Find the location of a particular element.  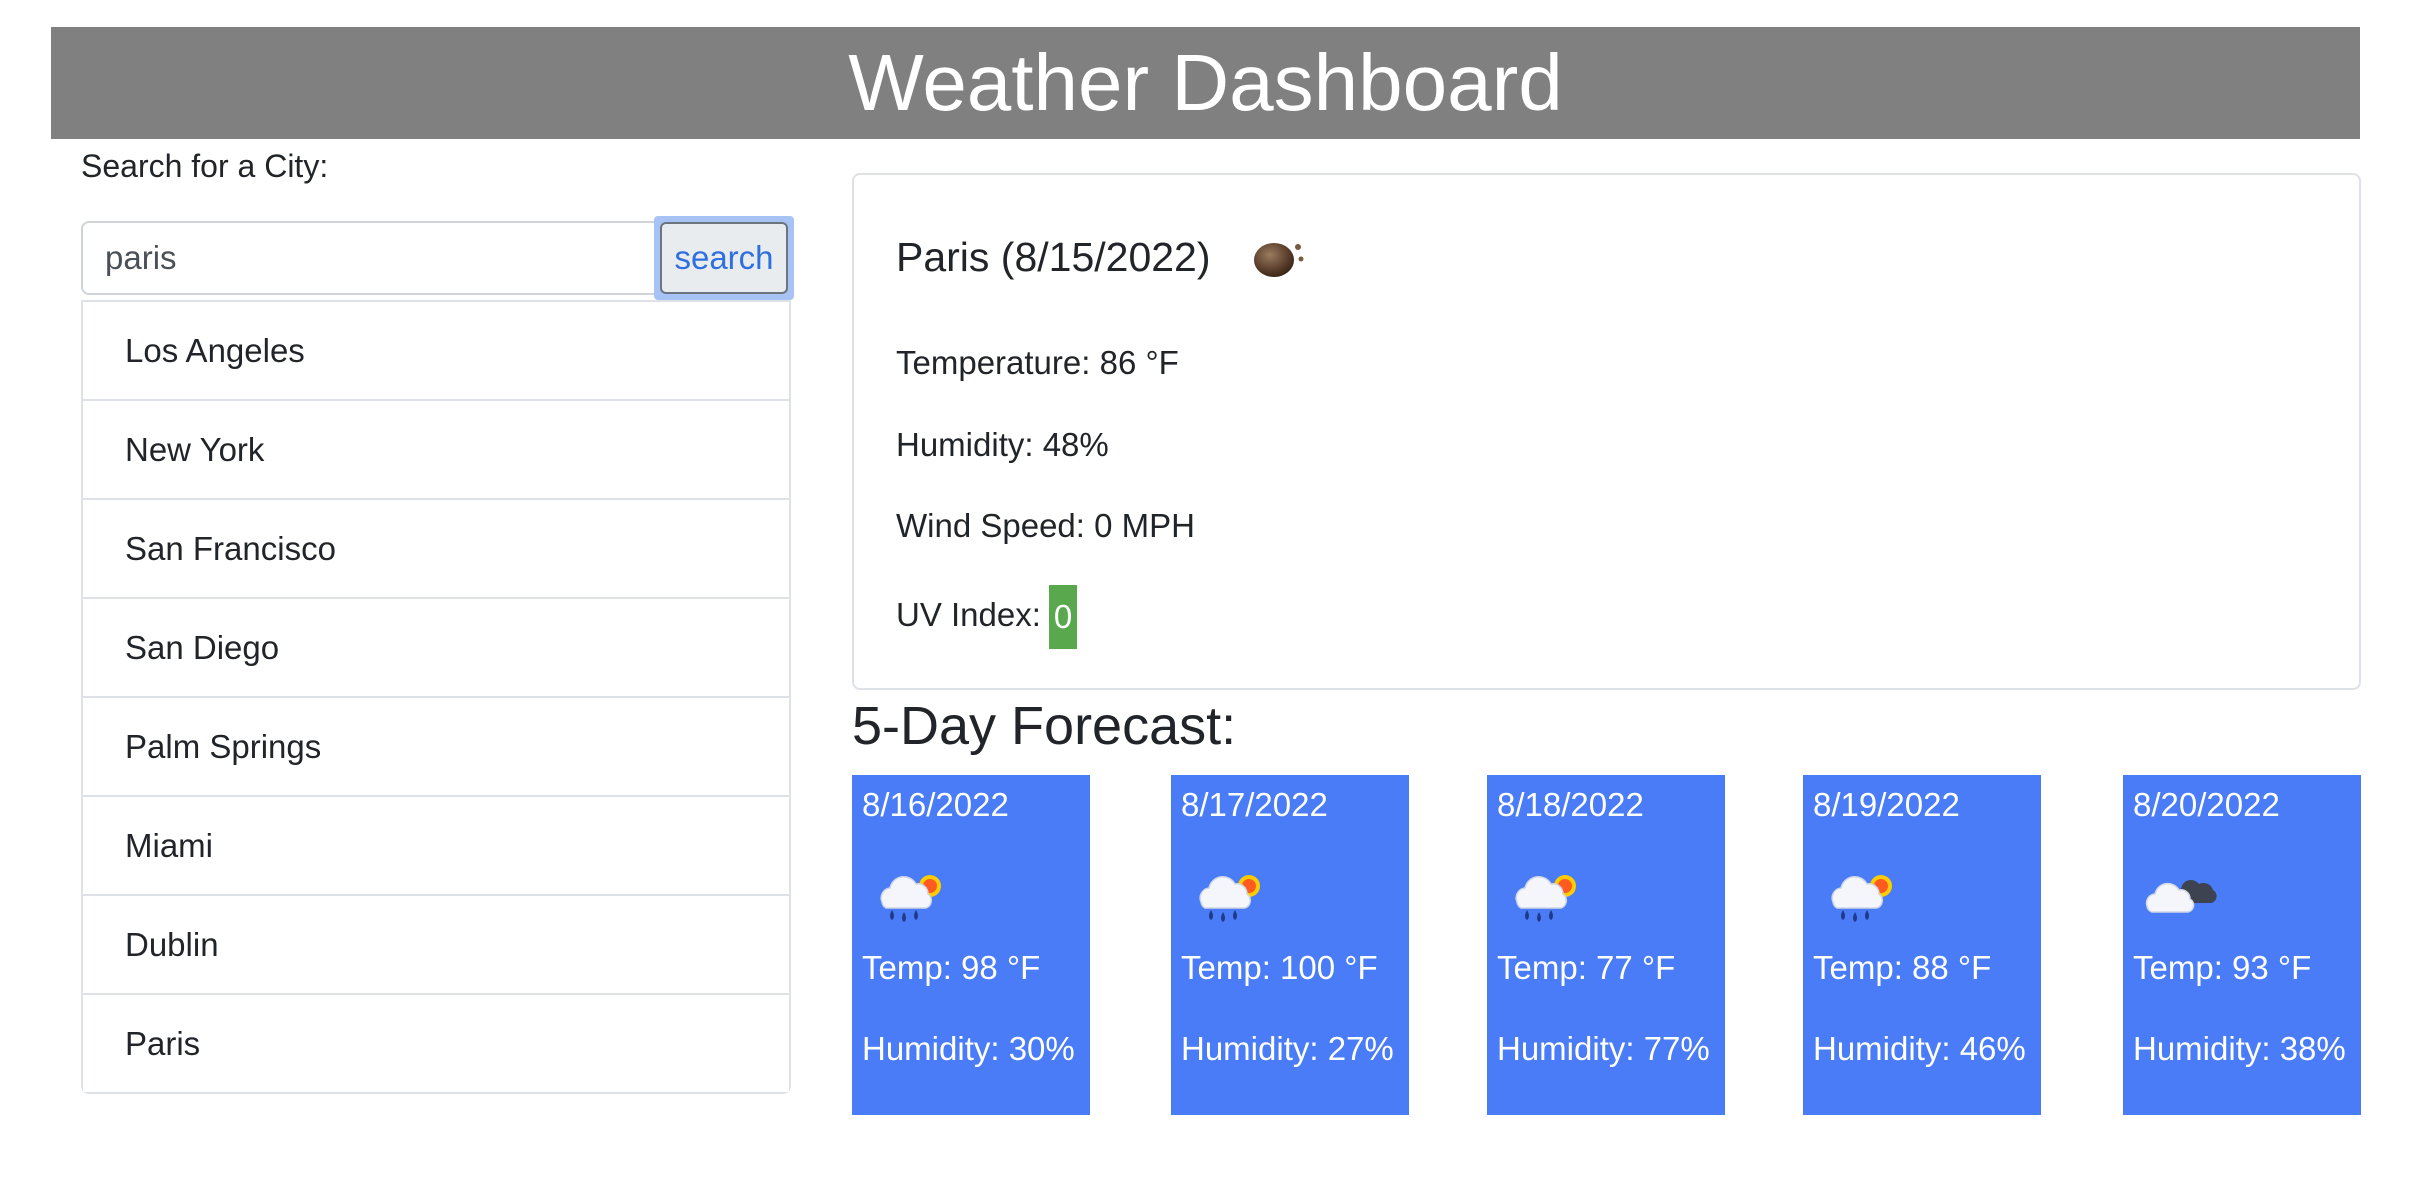

list-item: Paris is located at coordinates (436, 1042).